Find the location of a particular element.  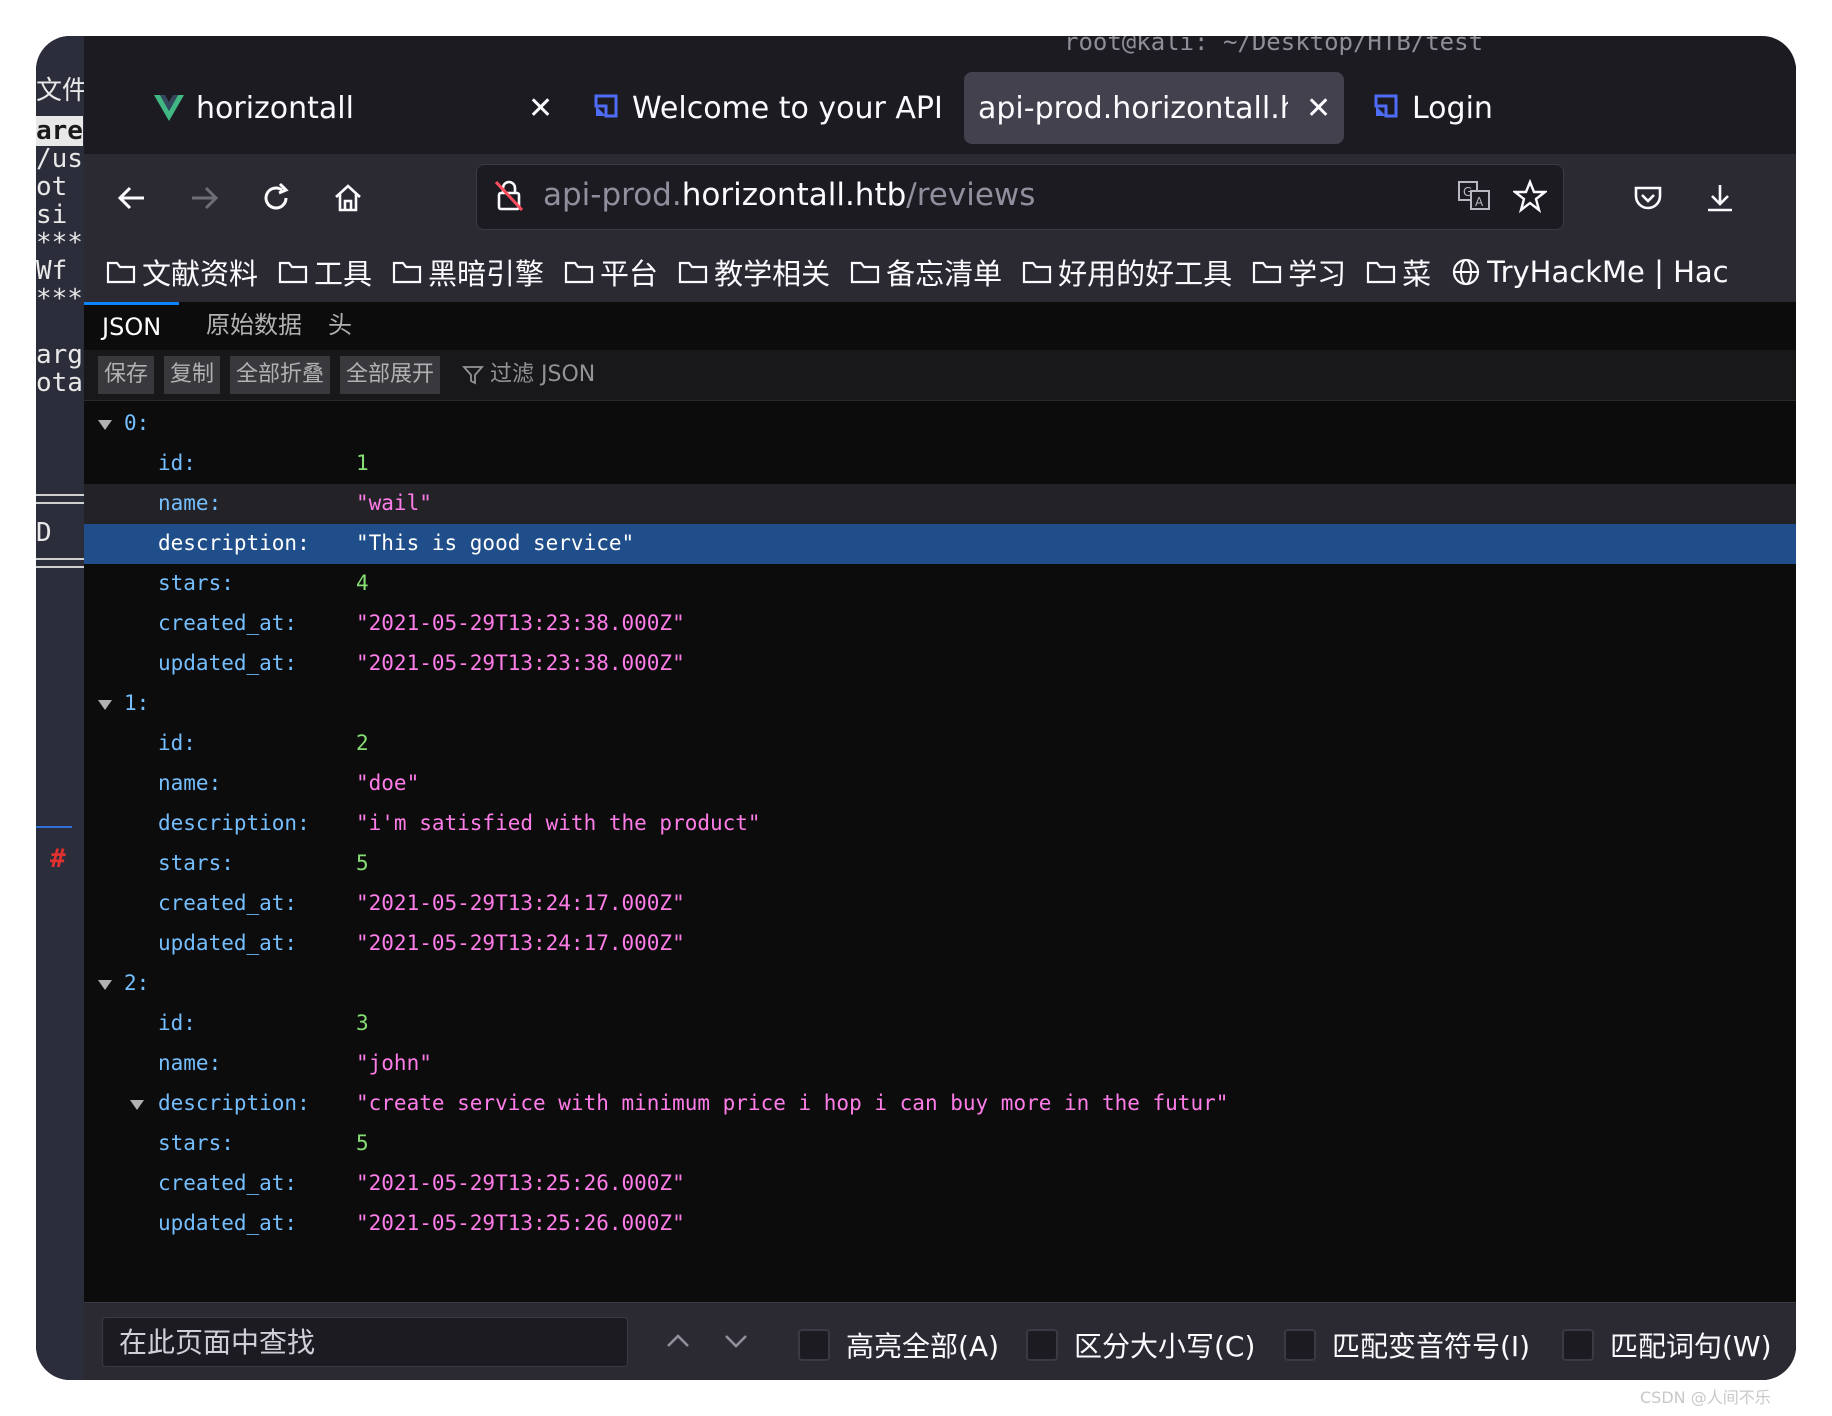

json-field-row: id: 3 is located at coordinates (940, 1024).